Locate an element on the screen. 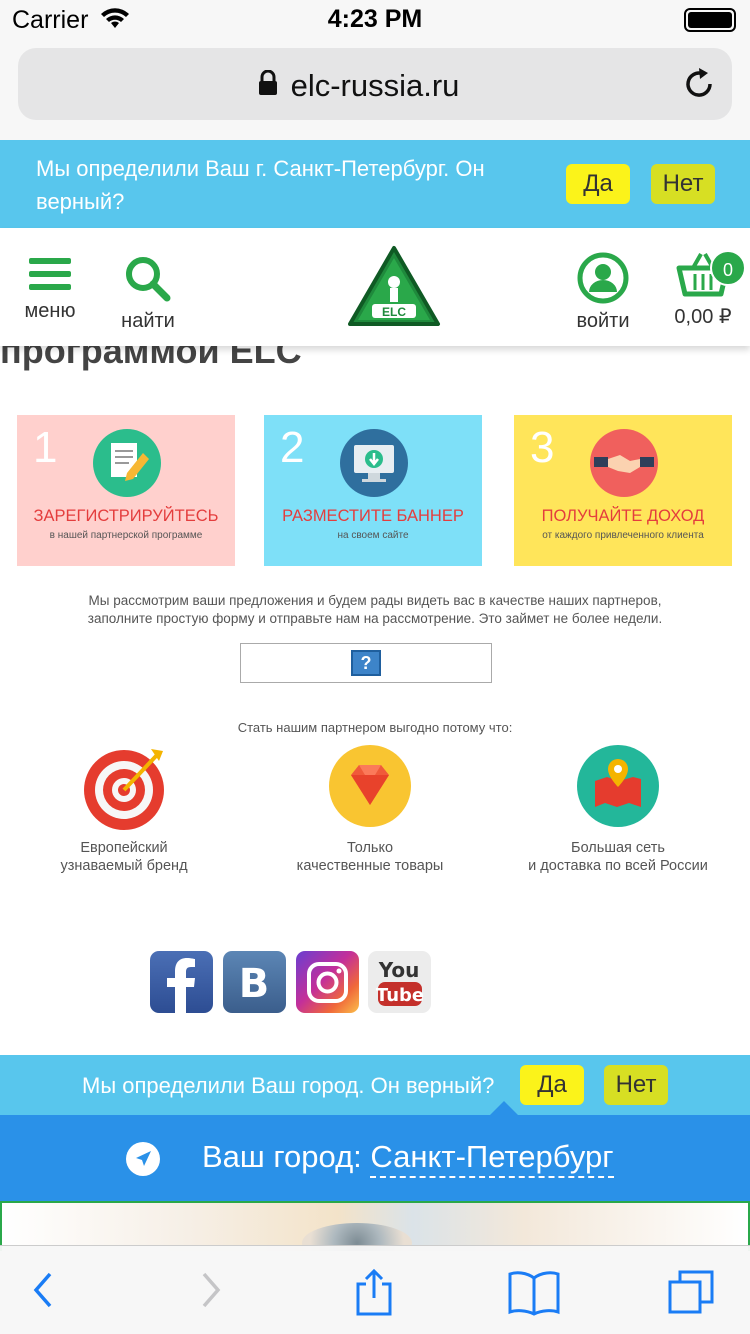 Image resolution: width=750 pixels, height=1334 pixels. benefit-line: Большая сеть is located at coordinates (618, 848).